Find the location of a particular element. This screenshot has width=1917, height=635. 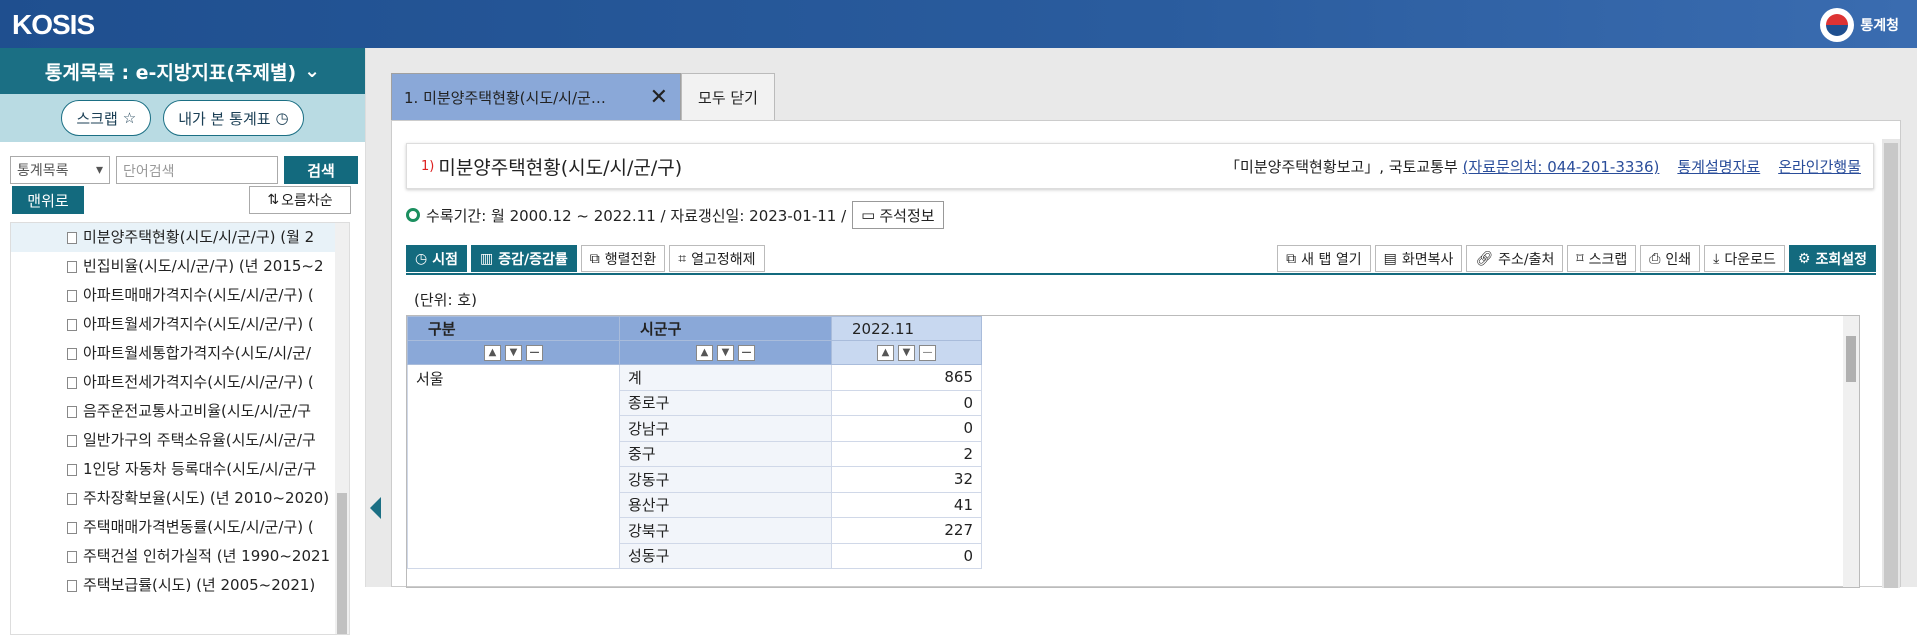

tree-item: 빈집비율(시도/시/군/구) (년 2015~2 is located at coordinates (173, 266).